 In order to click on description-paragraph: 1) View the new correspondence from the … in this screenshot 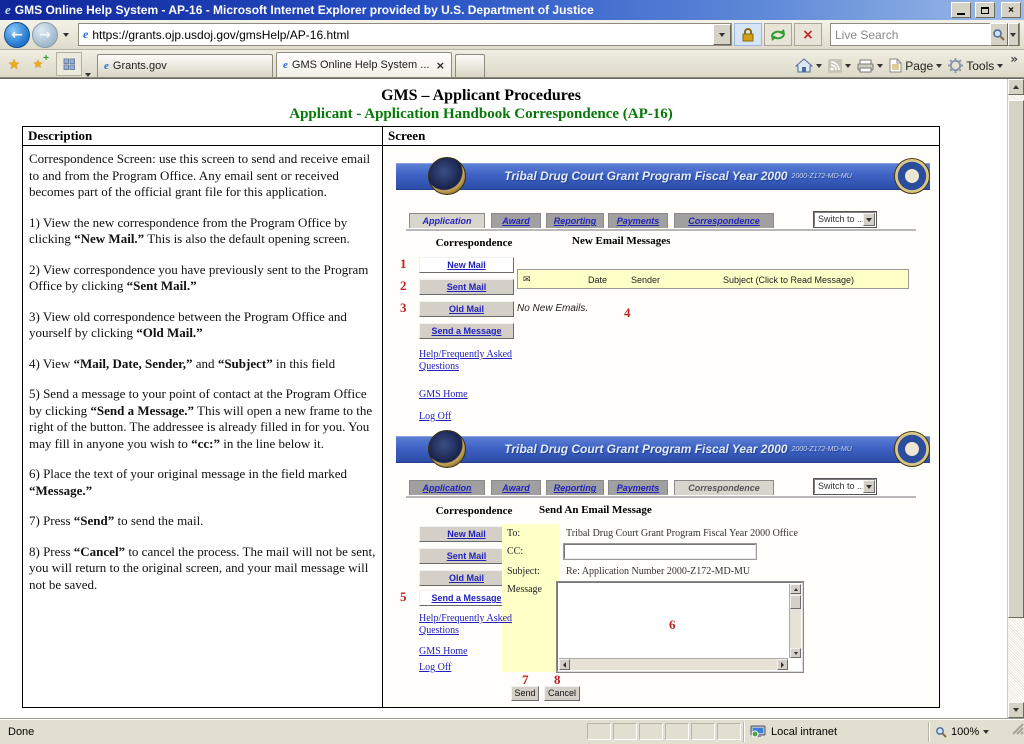, I will do `click(189, 230)`.